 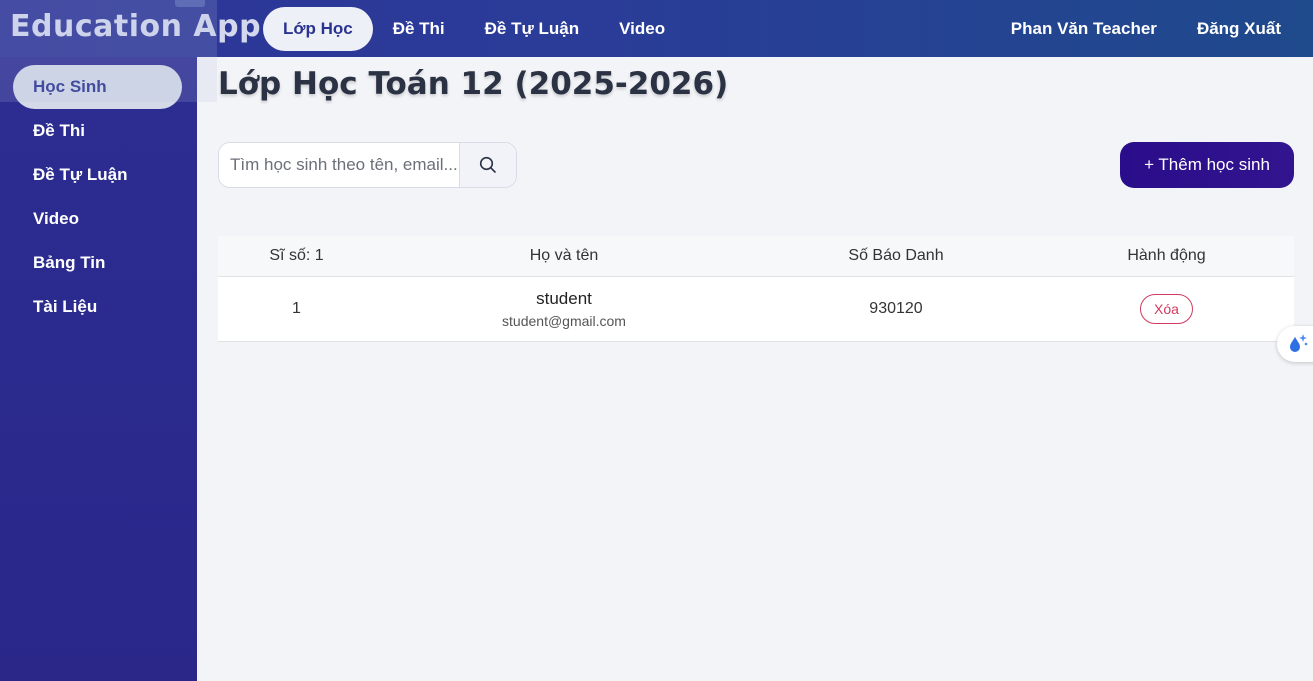 What do you see at coordinates (296, 308) in the screenshot?
I see `row-index: 1` at bounding box center [296, 308].